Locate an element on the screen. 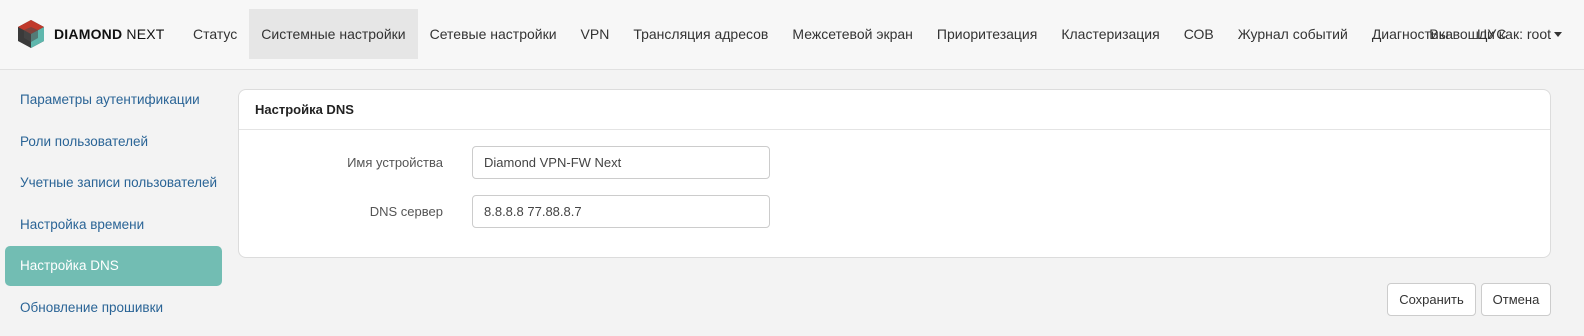 This screenshot has height=336, width=1584. nav-item: Приоритезация is located at coordinates (987, 34).